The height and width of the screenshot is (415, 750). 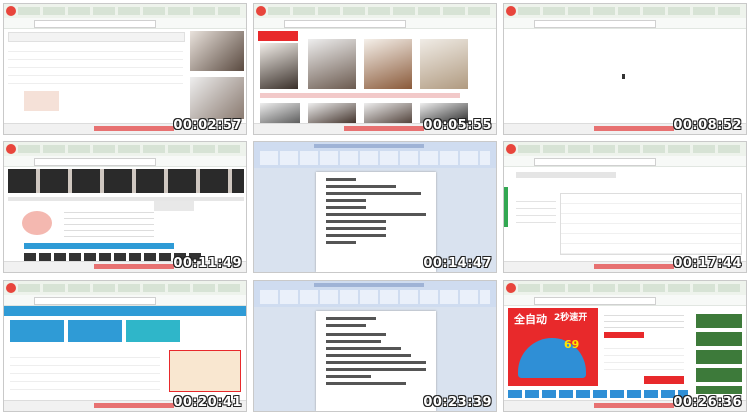 I want to click on thumbnail-6: 00:17:44, so click(x=625, y=207).